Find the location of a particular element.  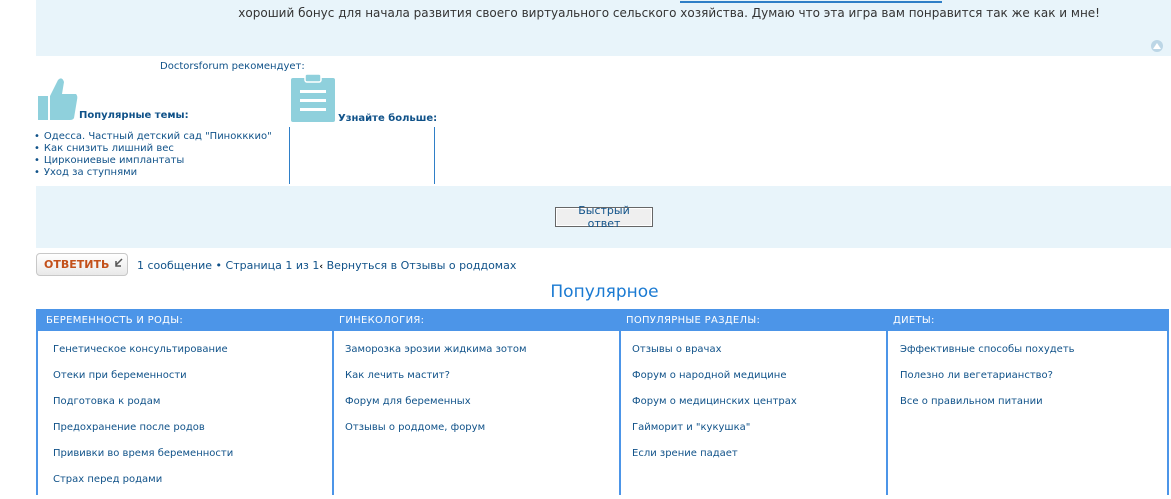

list-item: Предохранение после родов is located at coordinates (143, 434).